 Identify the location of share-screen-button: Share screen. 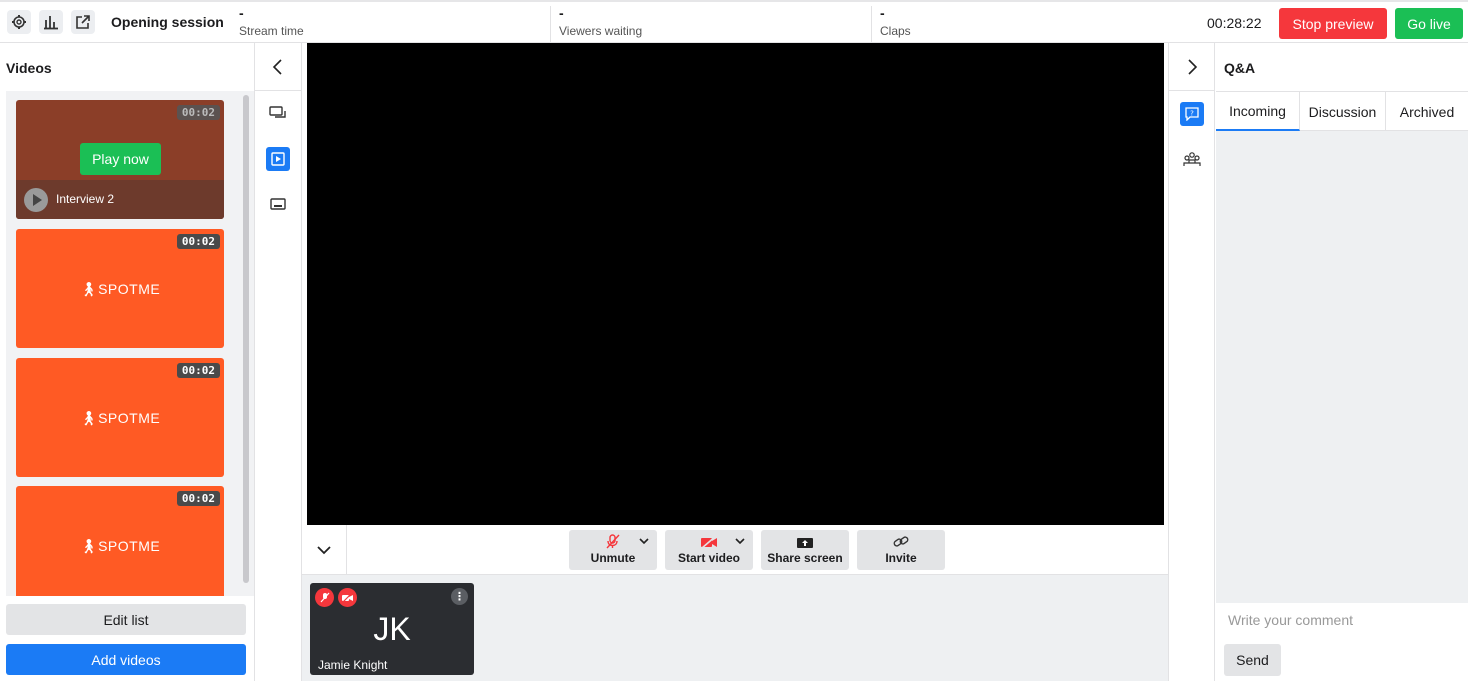
(805, 550).